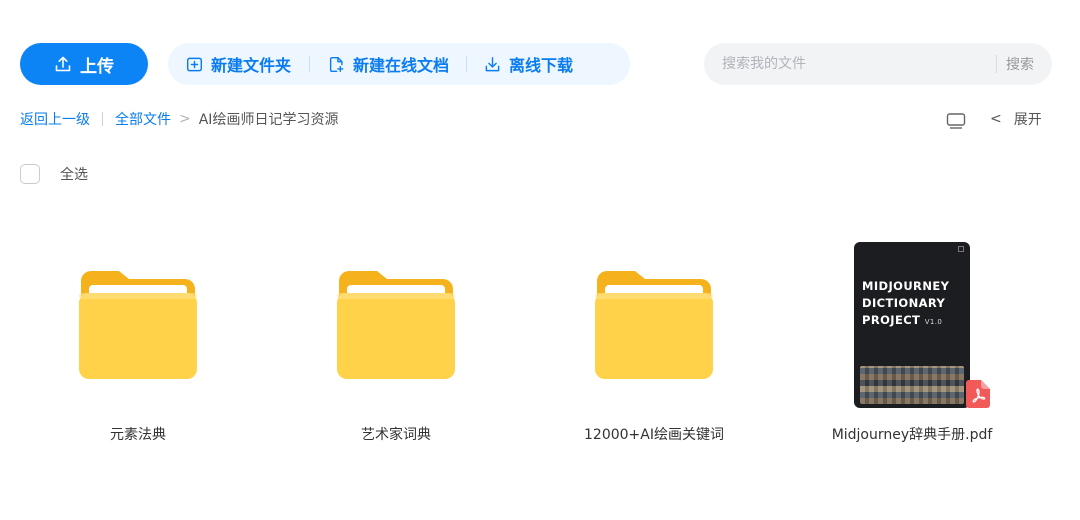  Describe the element at coordinates (55, 119) in the screenshot. I see `back-link: 返回上一级` at that location.